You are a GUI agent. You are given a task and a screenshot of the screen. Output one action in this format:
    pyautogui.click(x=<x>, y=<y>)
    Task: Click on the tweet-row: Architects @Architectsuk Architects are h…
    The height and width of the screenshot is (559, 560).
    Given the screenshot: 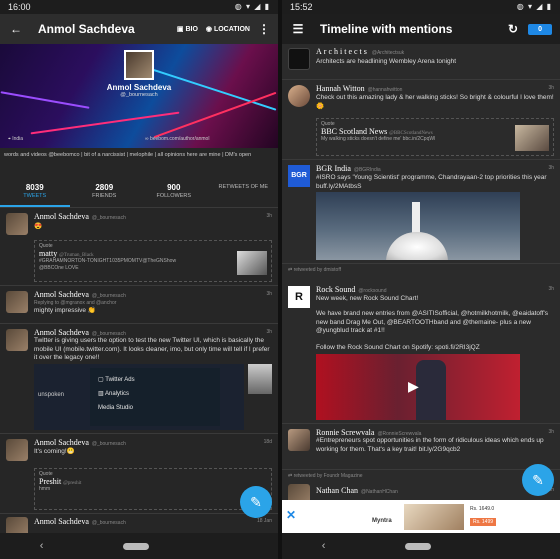 What is the action you would take?
    pyautogui.click(x=421, y=62)
    